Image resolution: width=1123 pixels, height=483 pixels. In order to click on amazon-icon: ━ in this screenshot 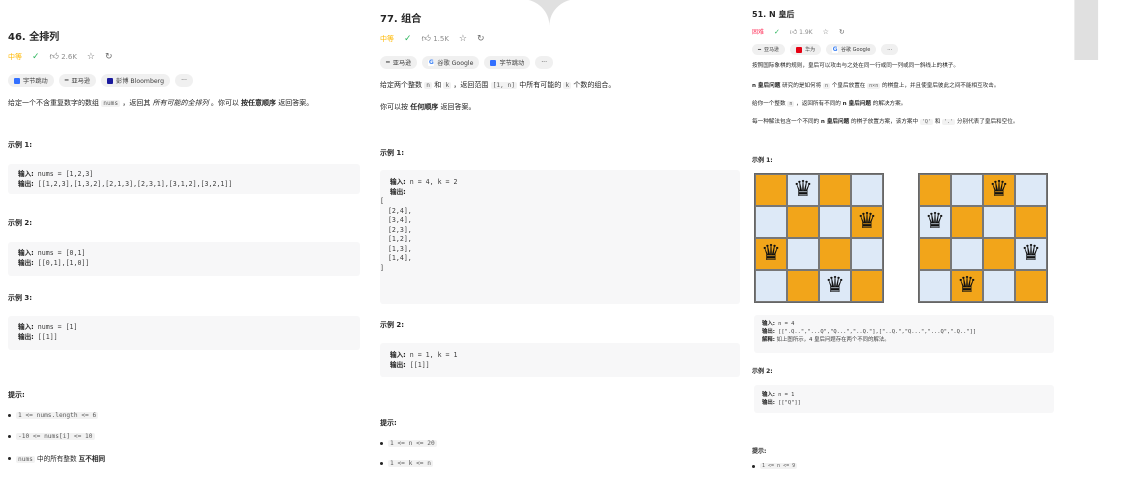, I will do `click(760, 49)`.